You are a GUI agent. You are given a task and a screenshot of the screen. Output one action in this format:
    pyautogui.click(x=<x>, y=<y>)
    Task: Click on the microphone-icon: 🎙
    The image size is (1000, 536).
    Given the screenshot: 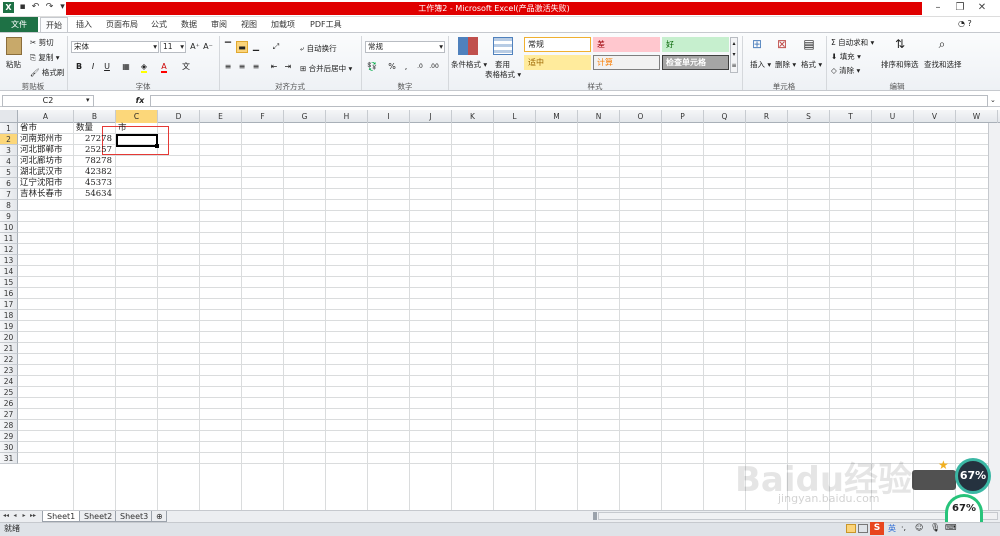 What is the action you would take?
    pyautogui.click(x=935, y=527)
    